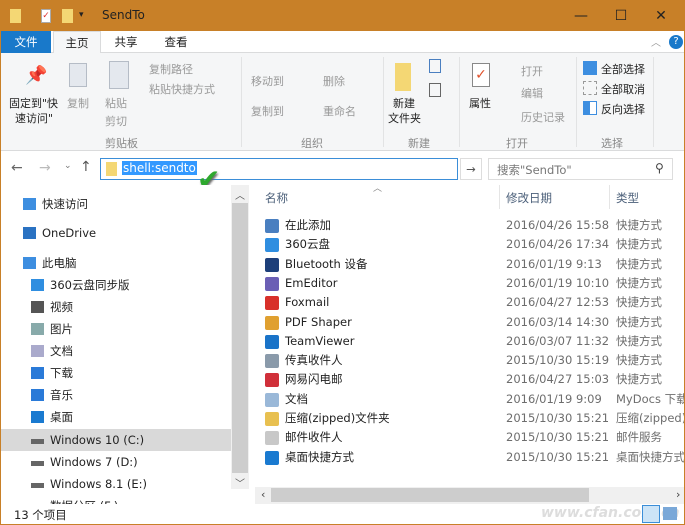  Describe the element at coordinates (267, 111) in the screenshot. I see `copy-to-button: 复制到` at that location.